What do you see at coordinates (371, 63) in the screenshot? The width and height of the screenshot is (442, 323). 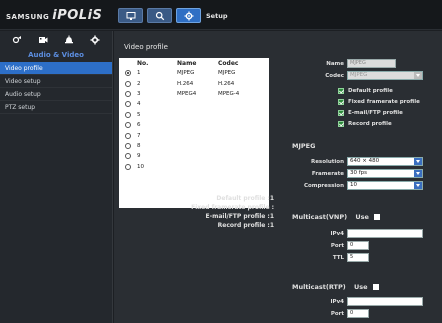 I see `name-field: MJPEG` at bounding box center [371, 63].